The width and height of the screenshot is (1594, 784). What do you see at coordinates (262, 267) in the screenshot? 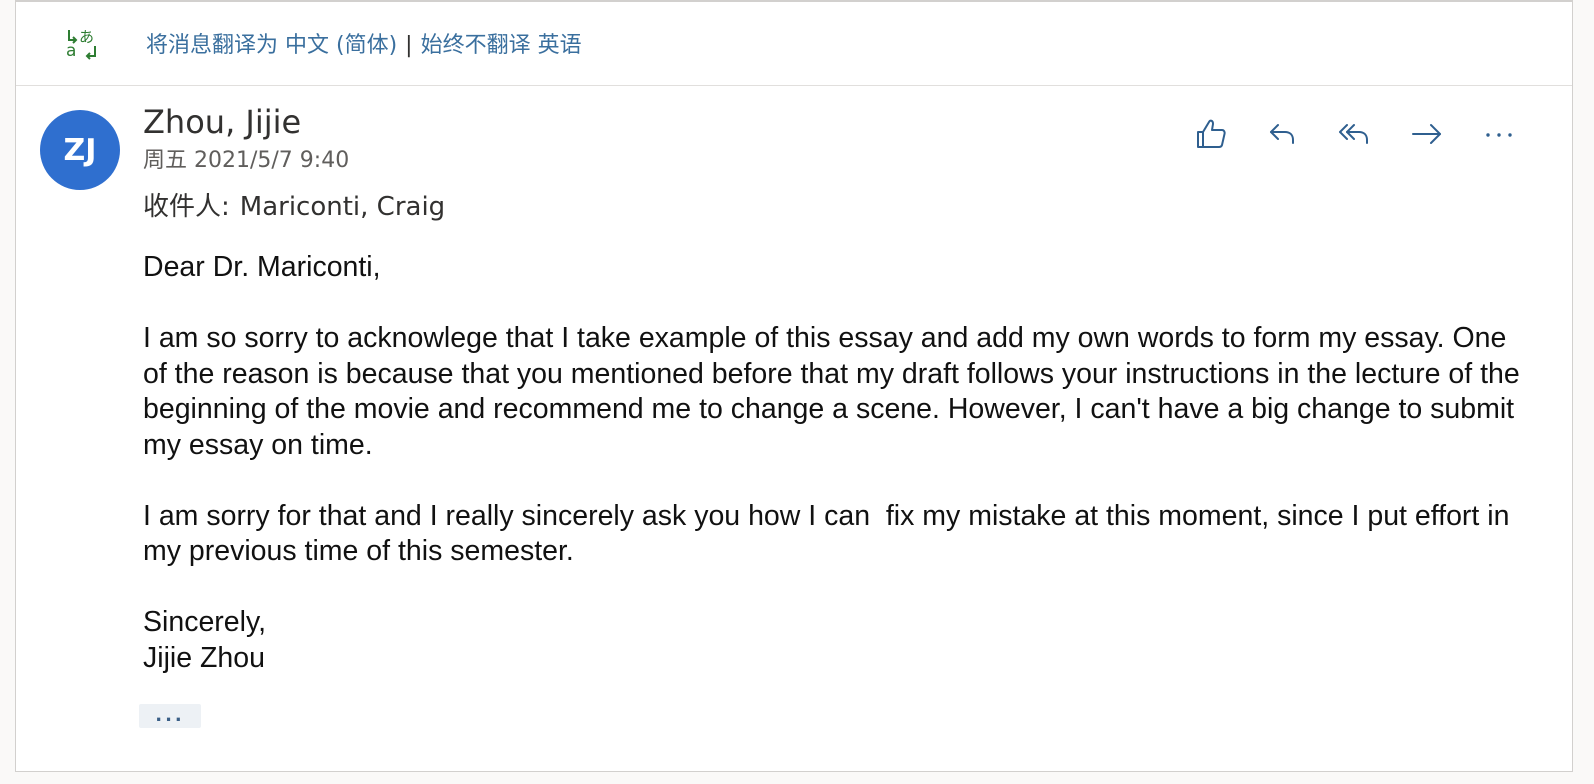
I see `body-greeting: Dear Dr. Mariconti,` at bounding box center [262, 267].